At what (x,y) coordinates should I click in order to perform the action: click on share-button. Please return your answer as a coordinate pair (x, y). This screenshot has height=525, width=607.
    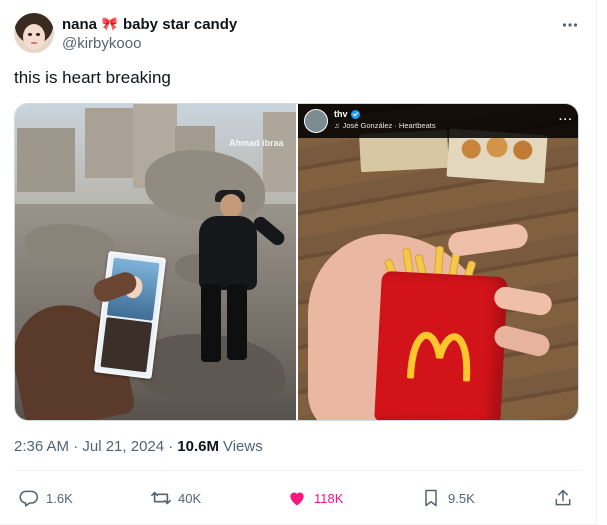
    Looking at the image, I should click on (563, 498).